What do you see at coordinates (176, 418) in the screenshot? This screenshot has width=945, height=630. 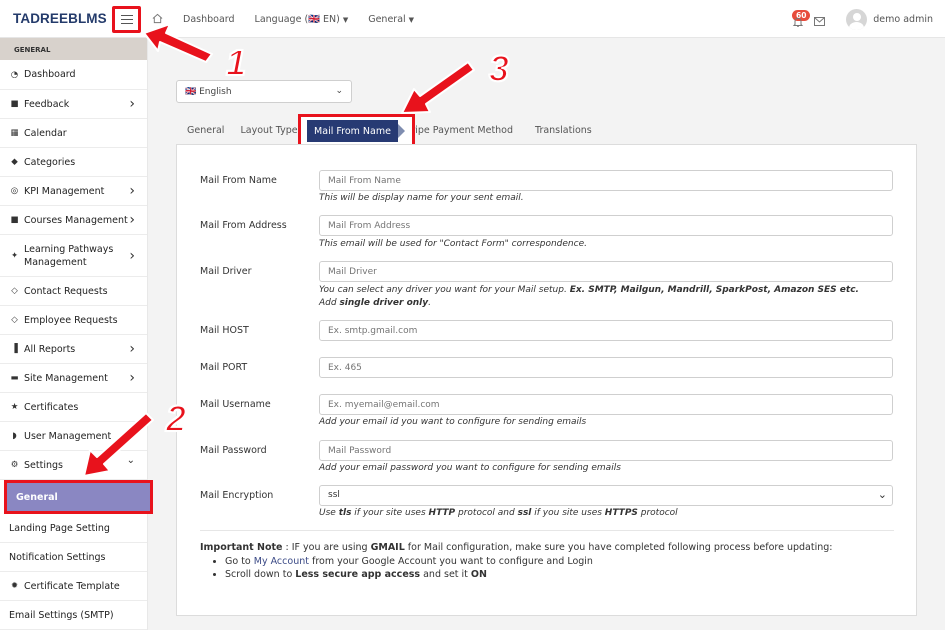 I see `annotation-number-2: 2` at bounding box center [176, 418].